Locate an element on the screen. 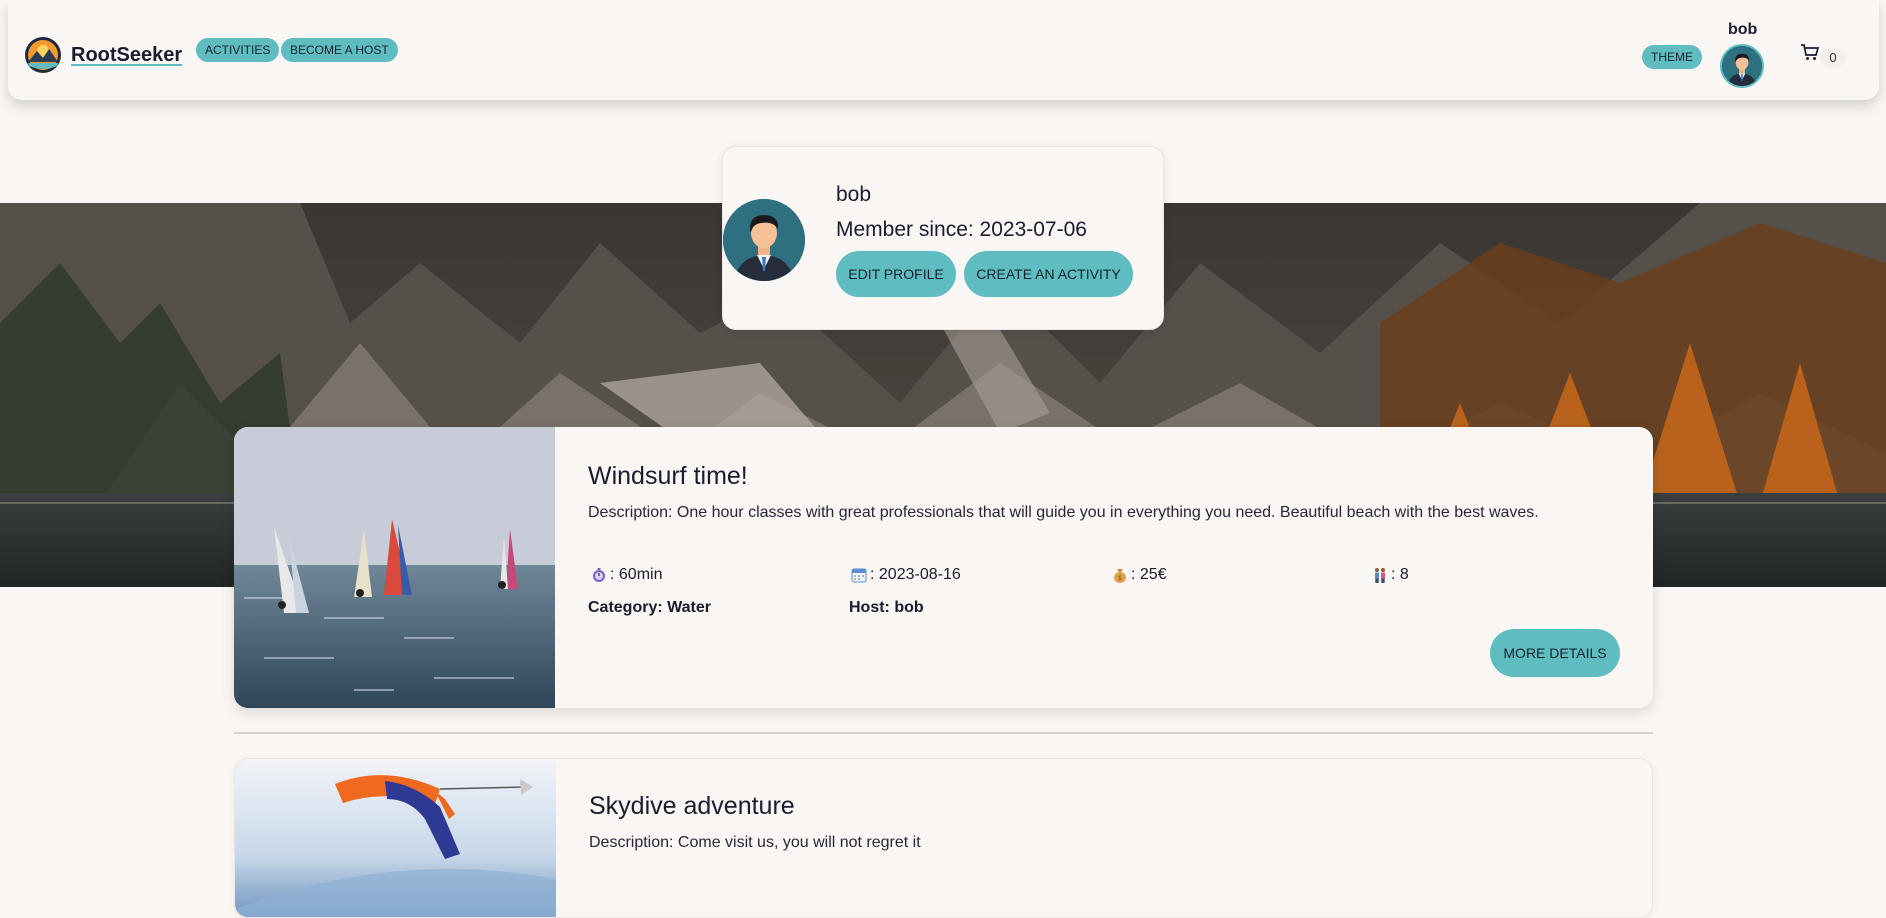 This screenshot has height=918, width=1886. activity-category: Category: Water is located at coordinates (649, 607).